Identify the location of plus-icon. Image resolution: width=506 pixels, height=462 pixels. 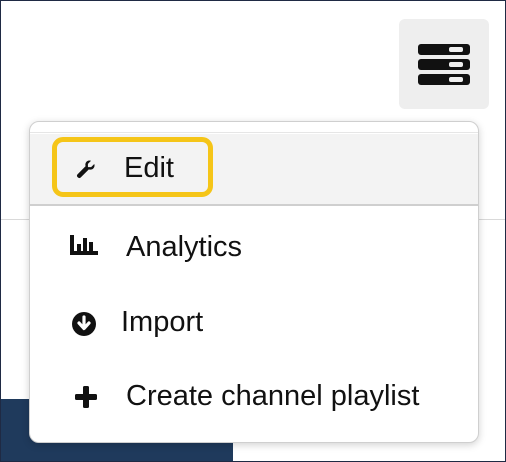
(86, 397).